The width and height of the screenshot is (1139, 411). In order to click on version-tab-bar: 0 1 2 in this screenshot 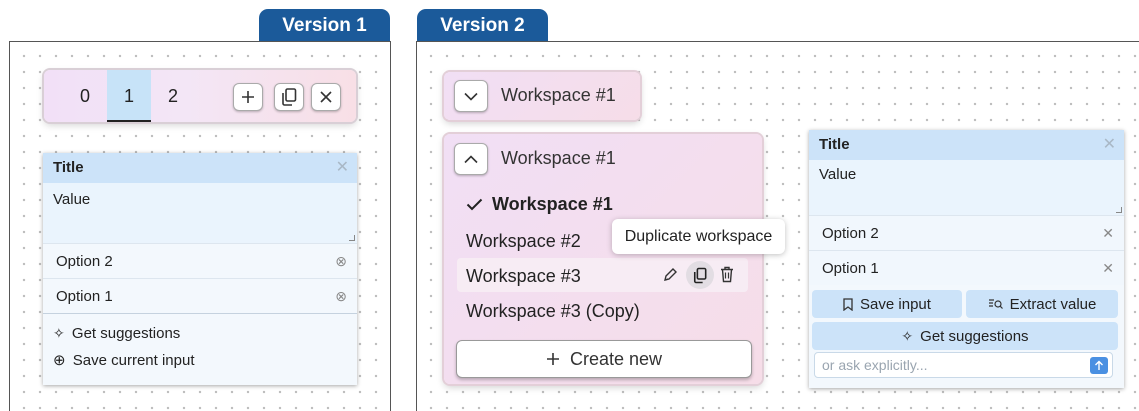, I will do `click(200, 96)`.